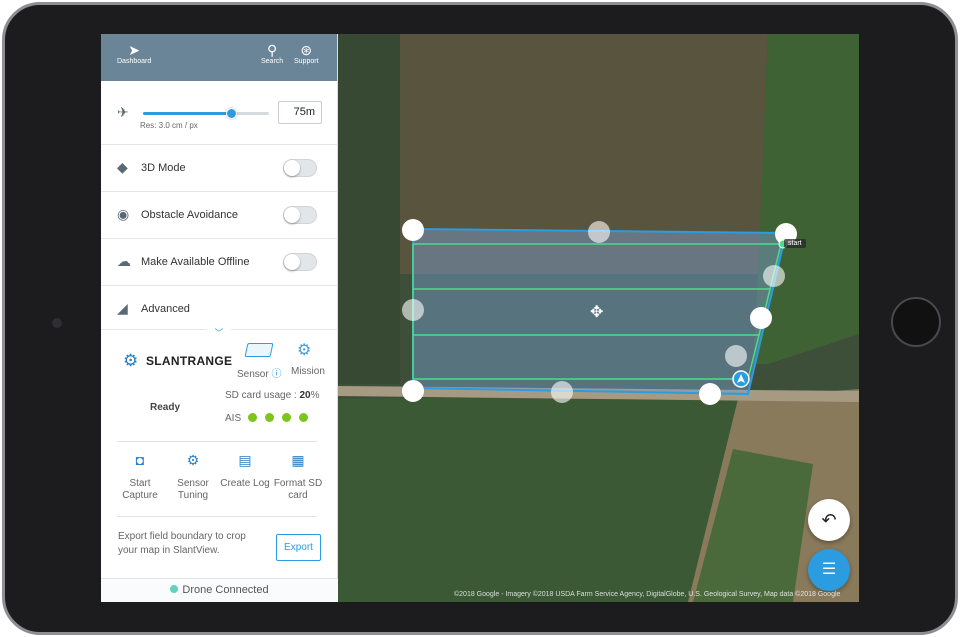 The image size is (960, 637). What do you see at coordinates (298, 489) in the screenshot?
I see `format-sd-label: Format SD card` at bounding box center [298, 489].